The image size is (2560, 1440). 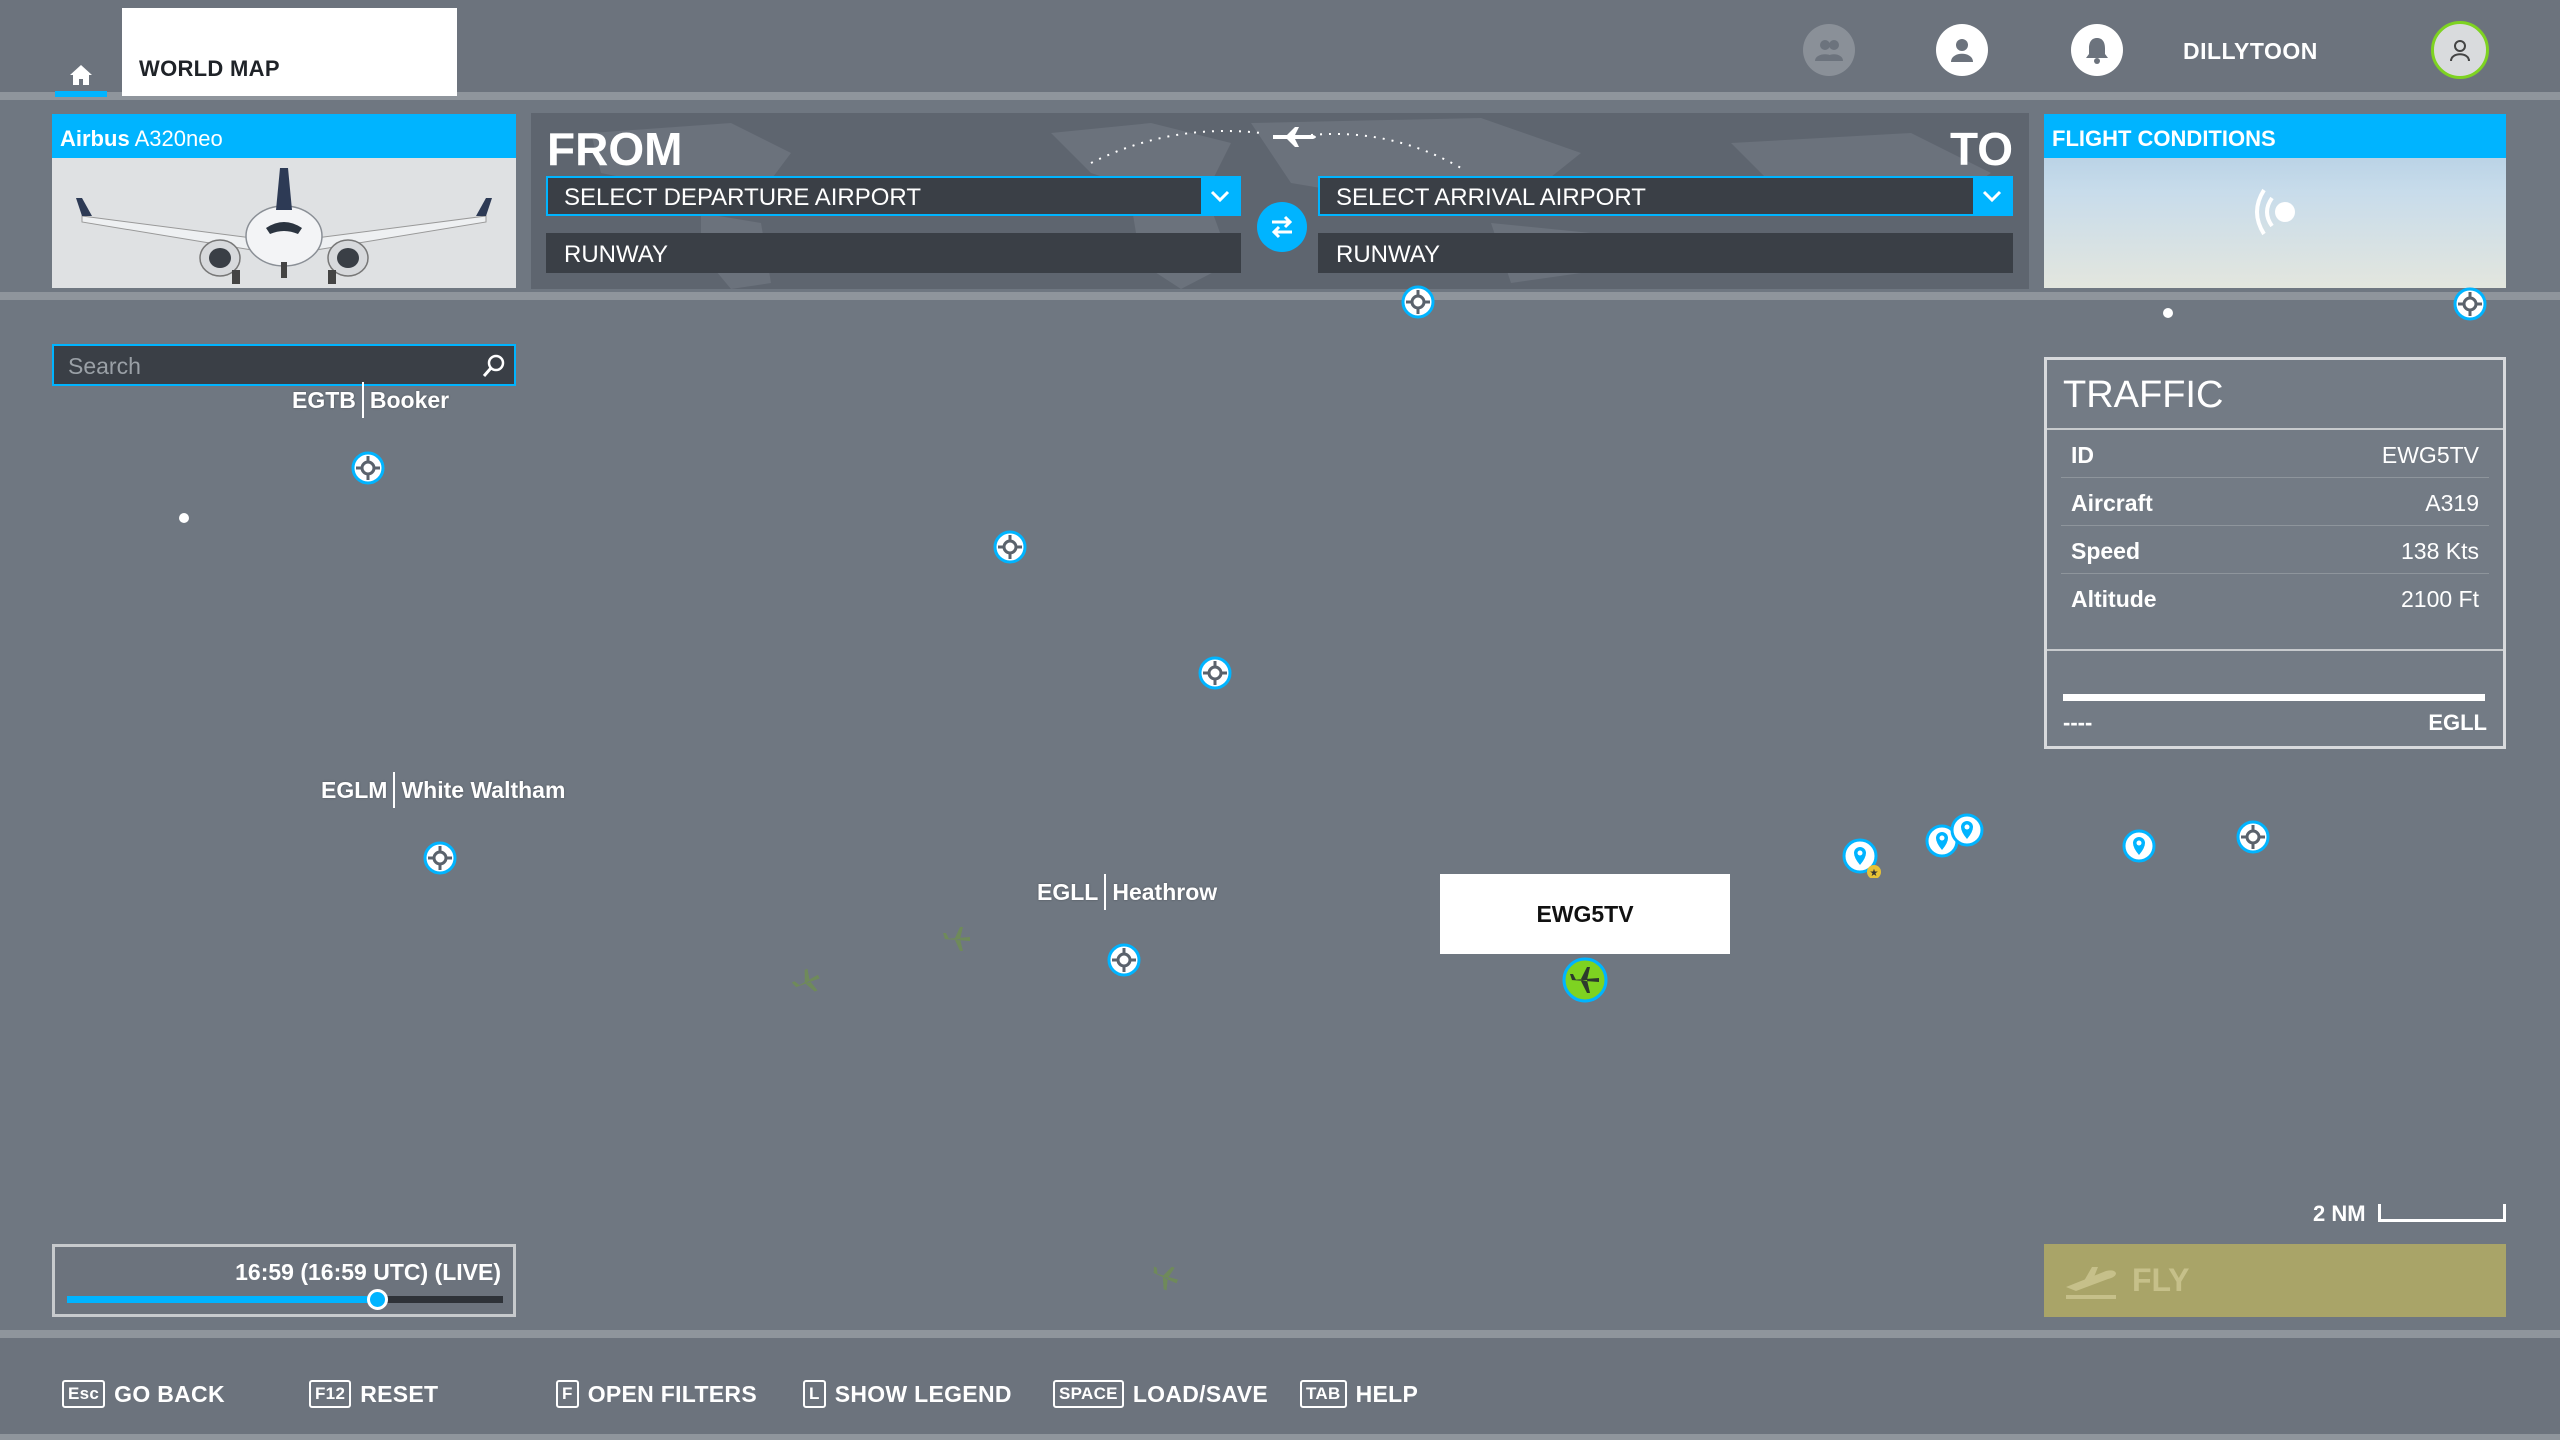 I want to click on arrival-airport-select: SELECT ARRIVAL AIRPORT, so click(x=1665, y=196).